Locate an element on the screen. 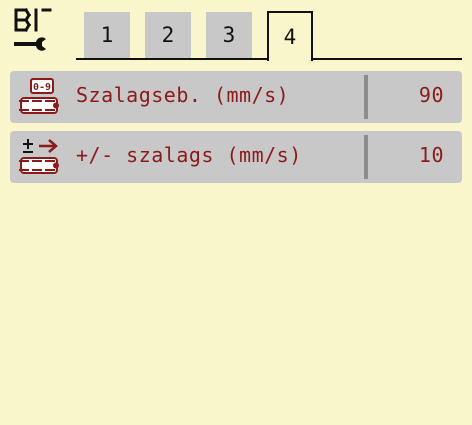 The width and height of the screenshot is (472, 425). tab-4: 4 is located at coordinates (290, 36).